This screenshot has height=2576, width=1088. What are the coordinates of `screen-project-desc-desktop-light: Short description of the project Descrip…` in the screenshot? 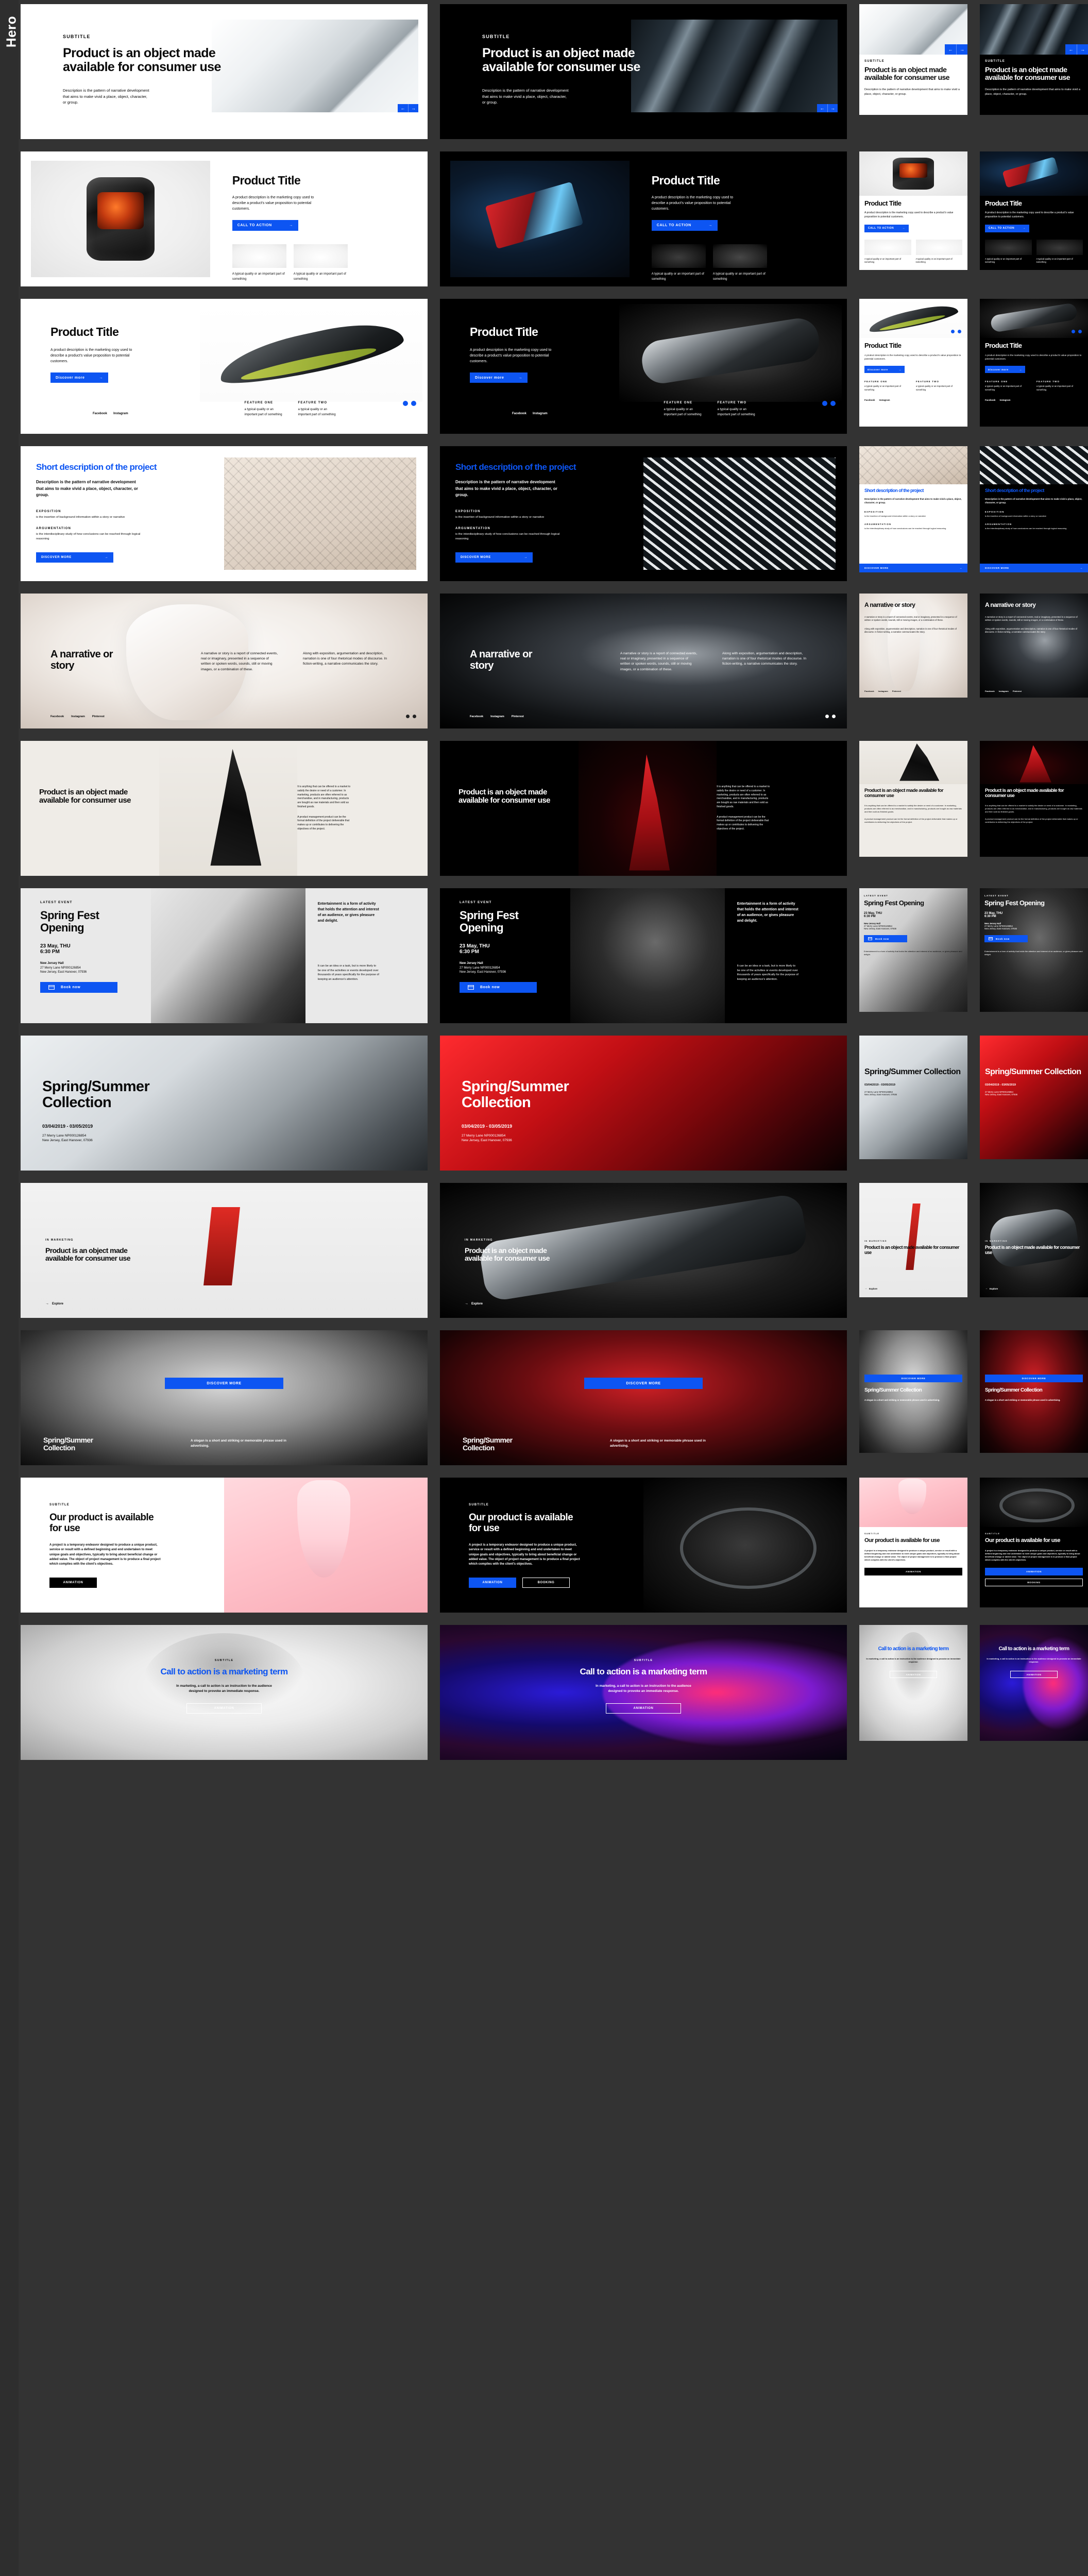 It's located at (224, 513).